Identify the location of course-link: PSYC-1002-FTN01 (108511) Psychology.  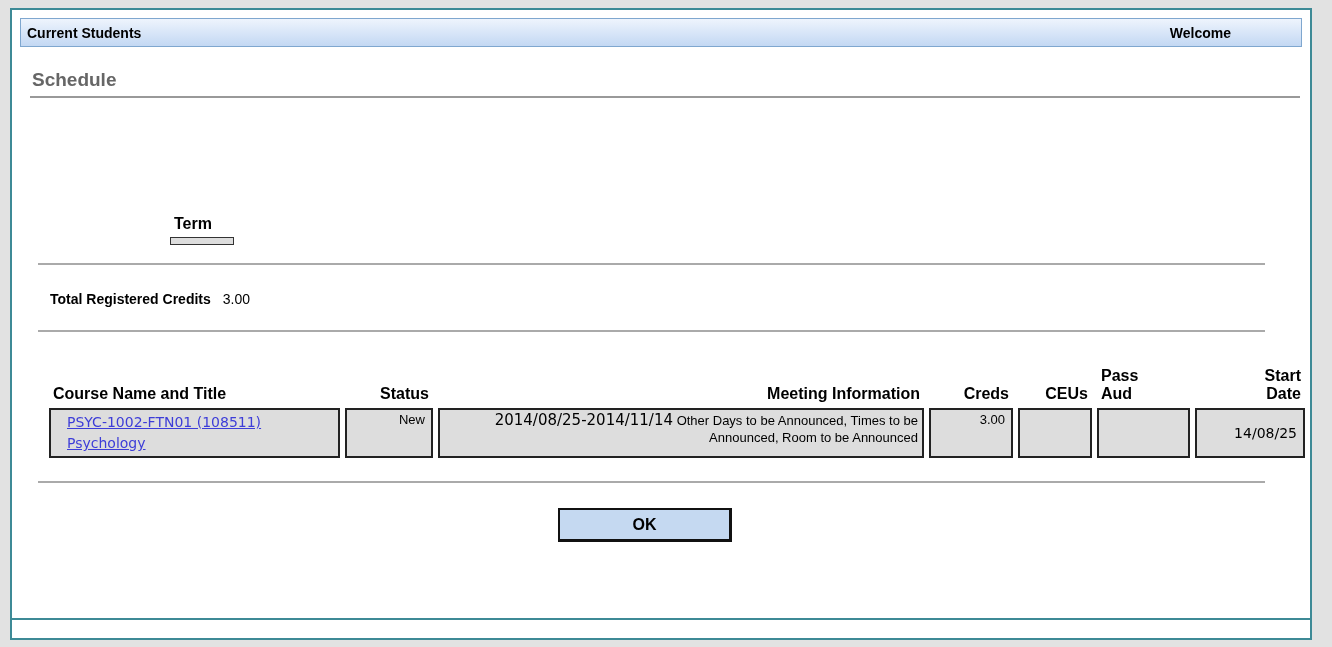
(194, 433).